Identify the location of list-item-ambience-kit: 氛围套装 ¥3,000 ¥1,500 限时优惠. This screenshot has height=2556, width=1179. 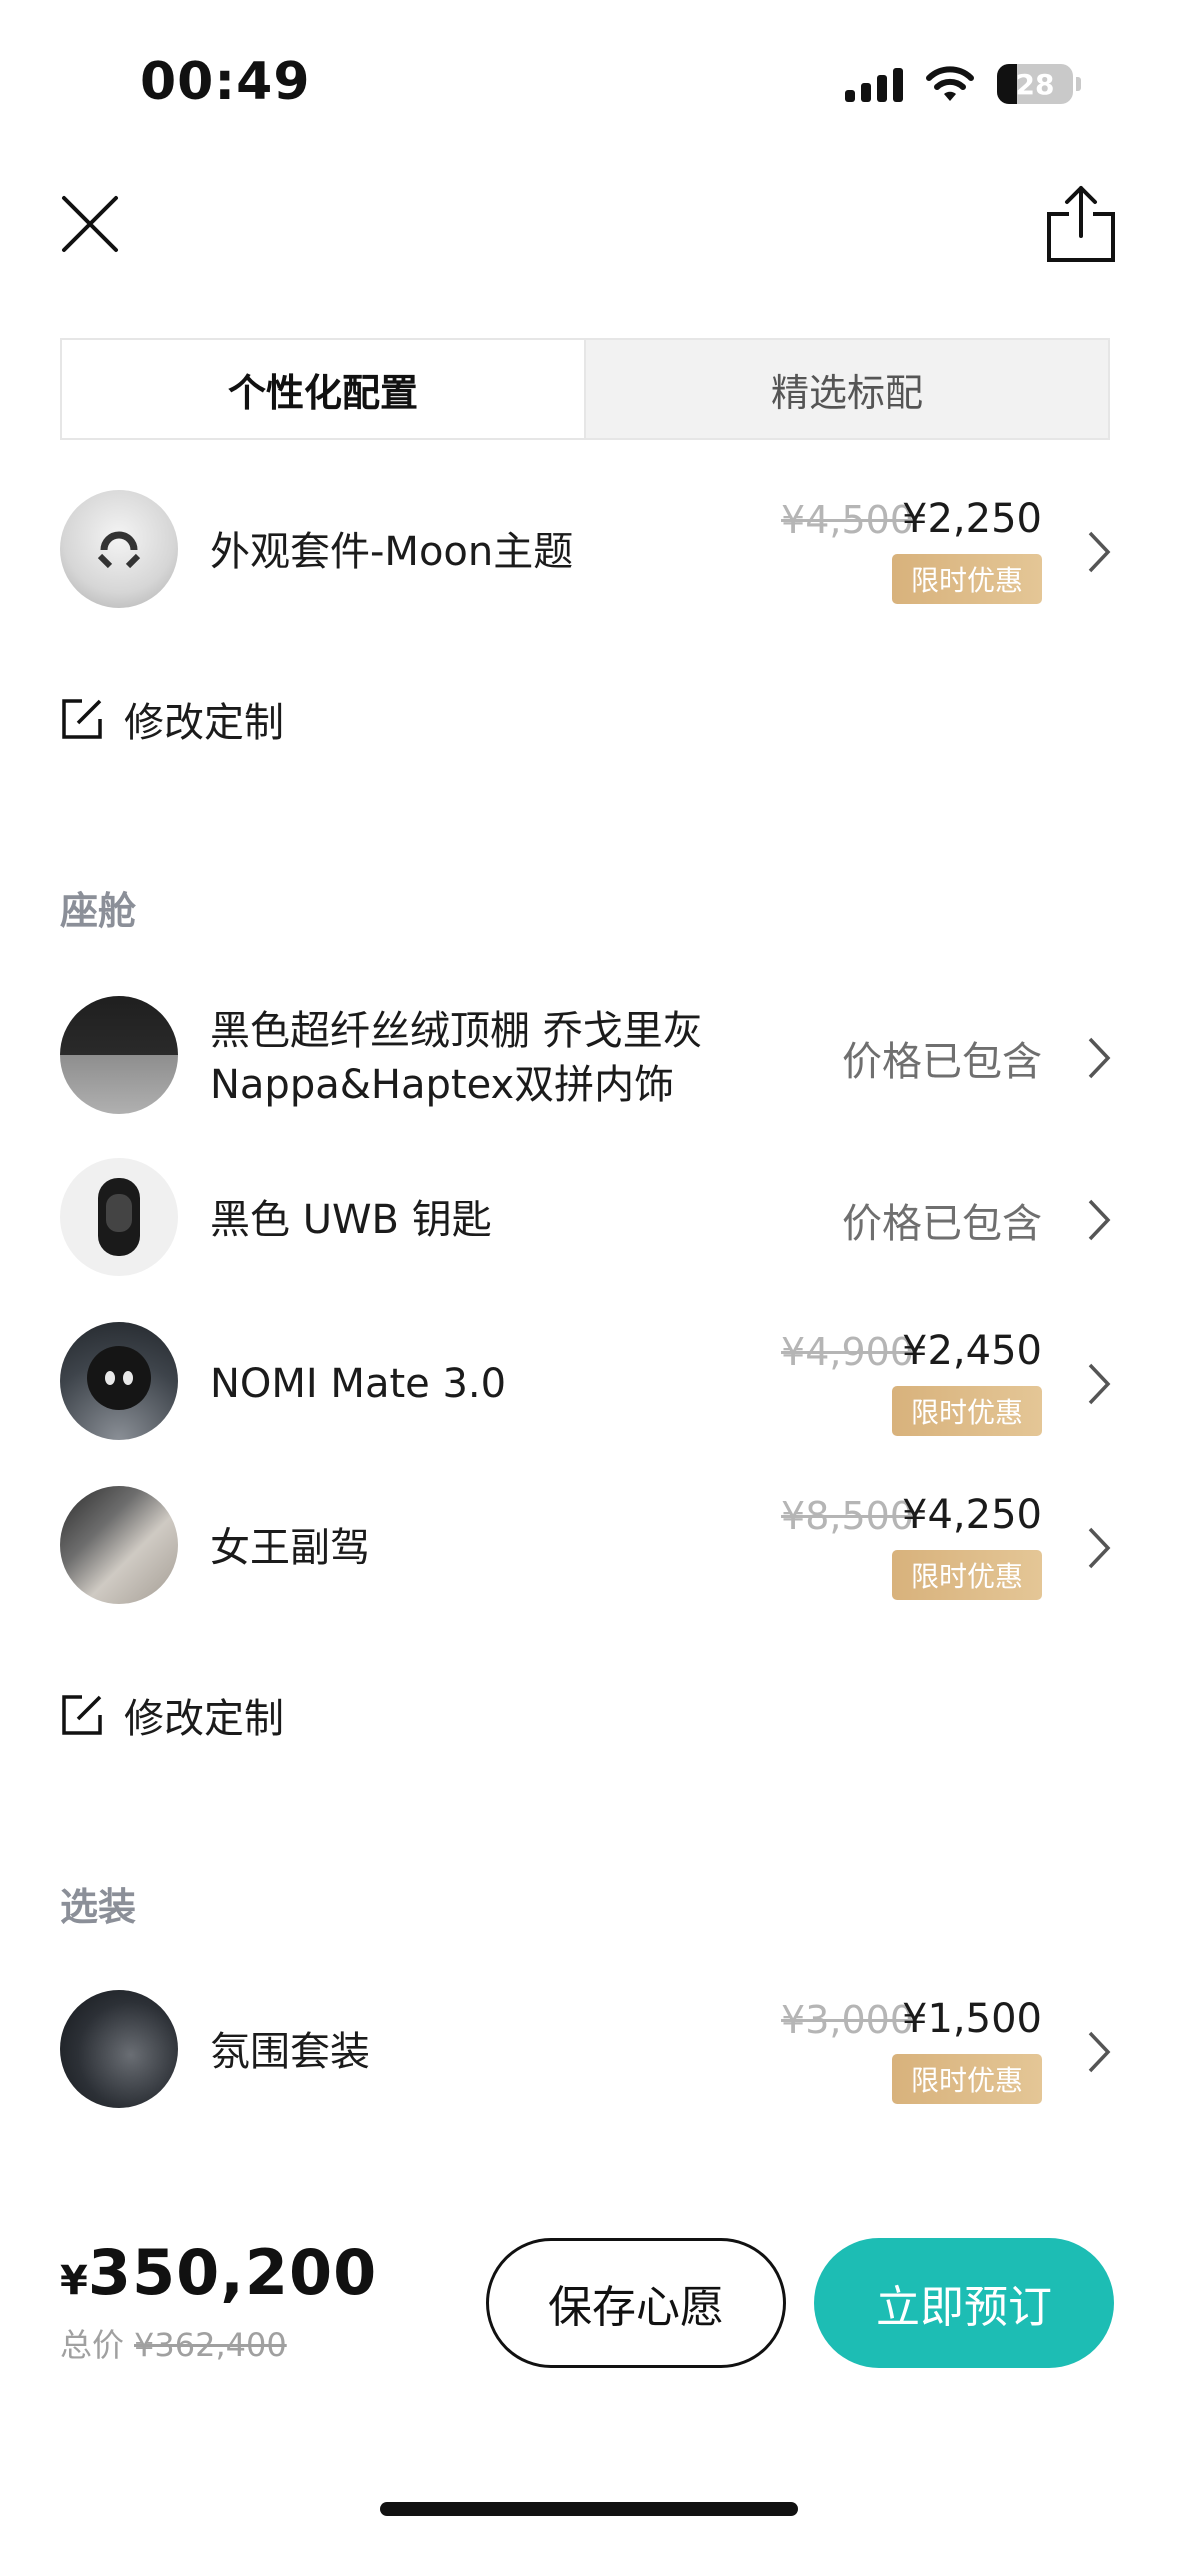
(590, 2052).